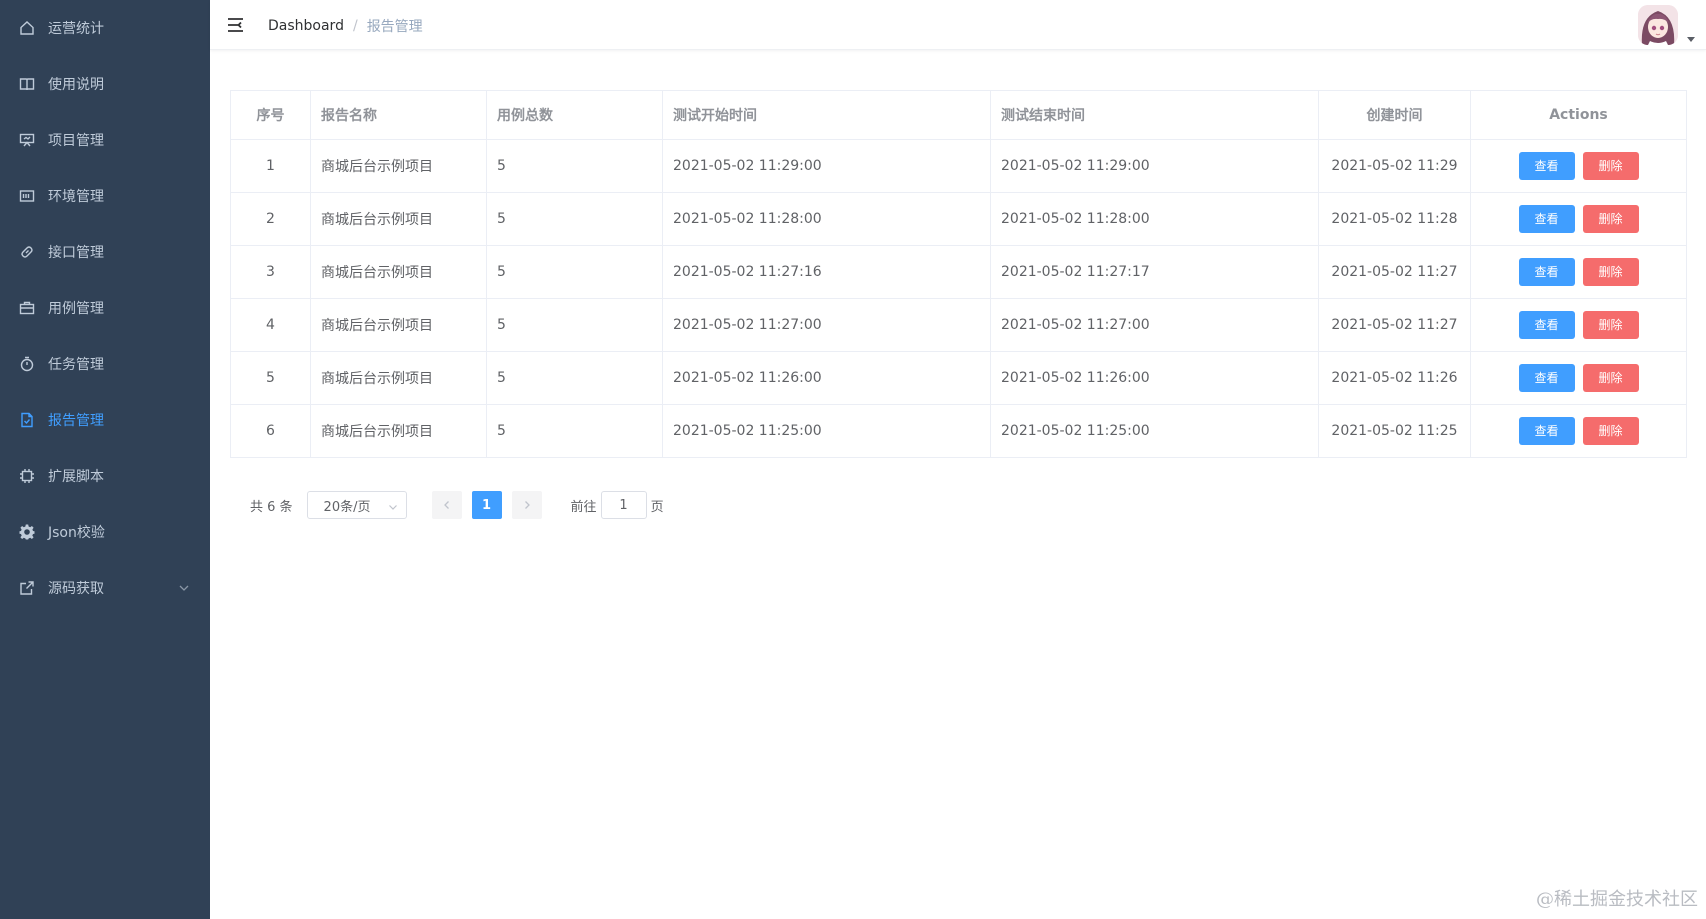 This screenshot has width=1706, height=919. What do you see at coordinates (236, 25) in the screenshot?
I see `hamburger-menu-icon` at bounding box center [236, 25].